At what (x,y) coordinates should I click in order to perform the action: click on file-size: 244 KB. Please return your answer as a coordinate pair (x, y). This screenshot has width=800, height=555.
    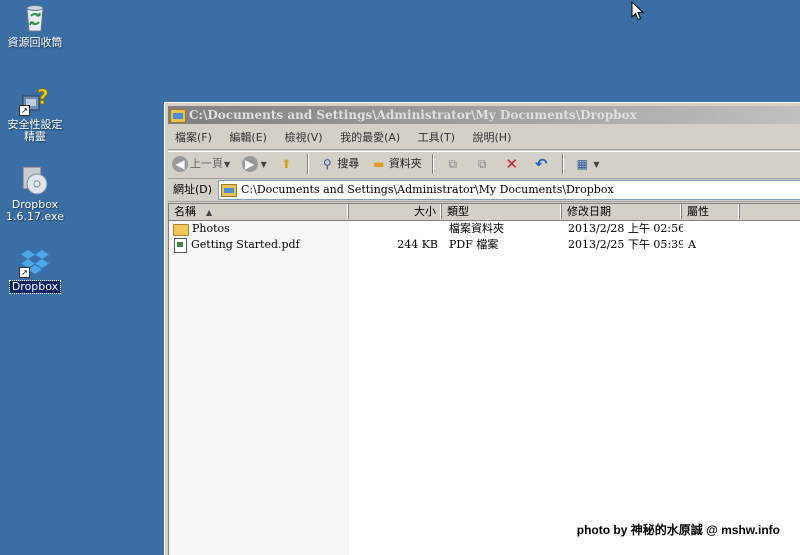
    Looking at the image, I should click on (417, 244).